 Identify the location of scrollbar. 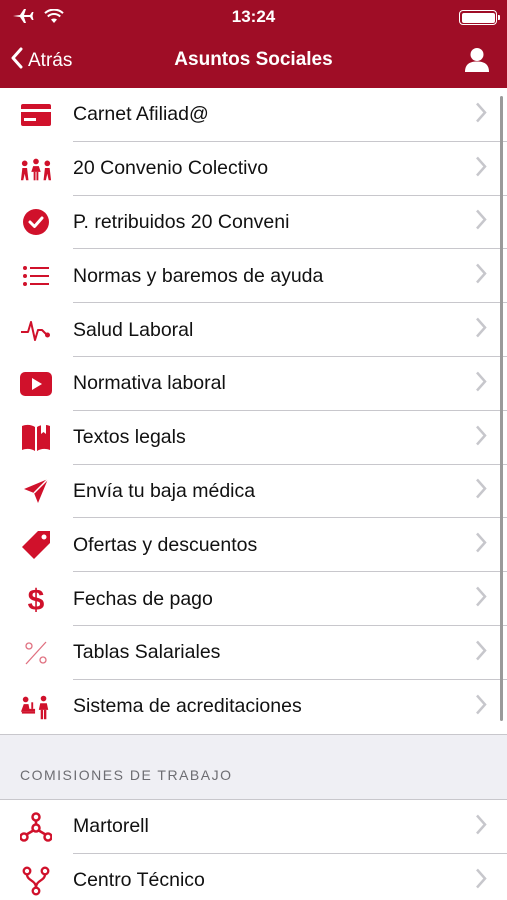
(501, 408).